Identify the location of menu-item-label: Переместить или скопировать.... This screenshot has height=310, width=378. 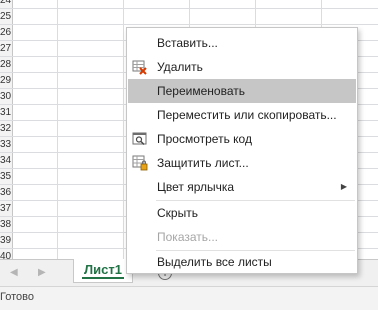
(247, 115).